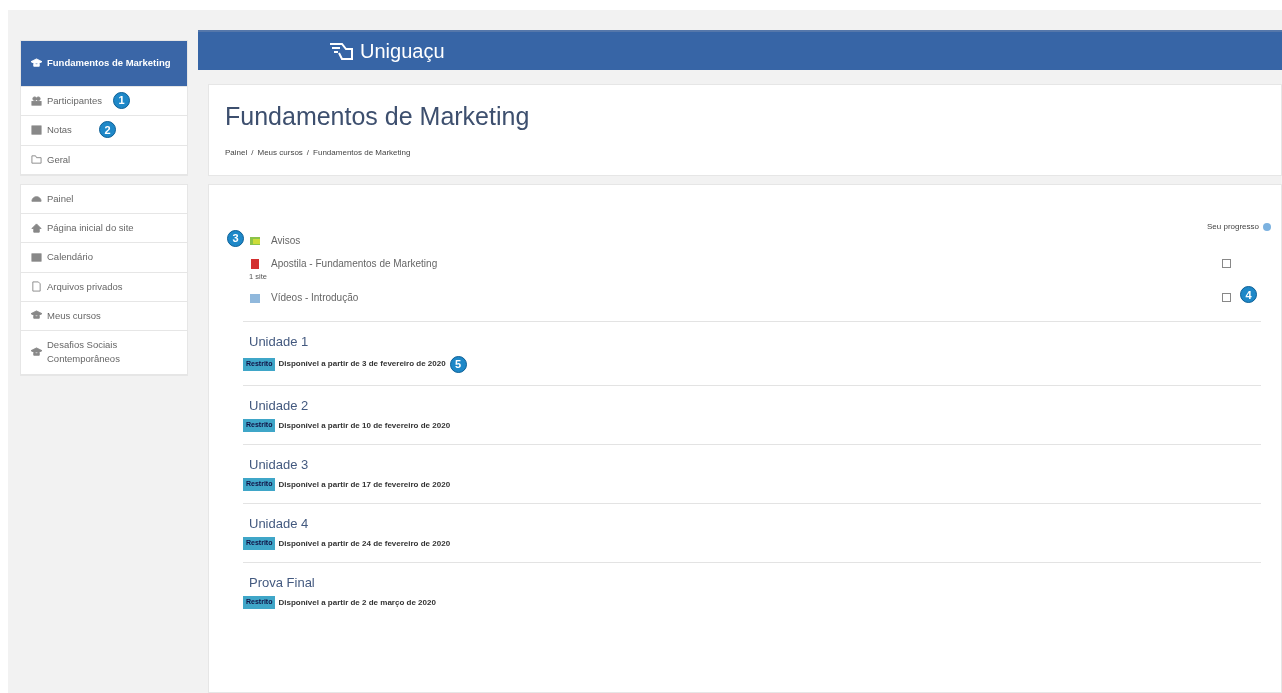 The height and width of the screenshot is (693, 1282). Describe the element at coordinates (364, 425) in the screenshot. I see `availability-text: Disponível a partir de 10 de fevereiro de 2020` at that location.